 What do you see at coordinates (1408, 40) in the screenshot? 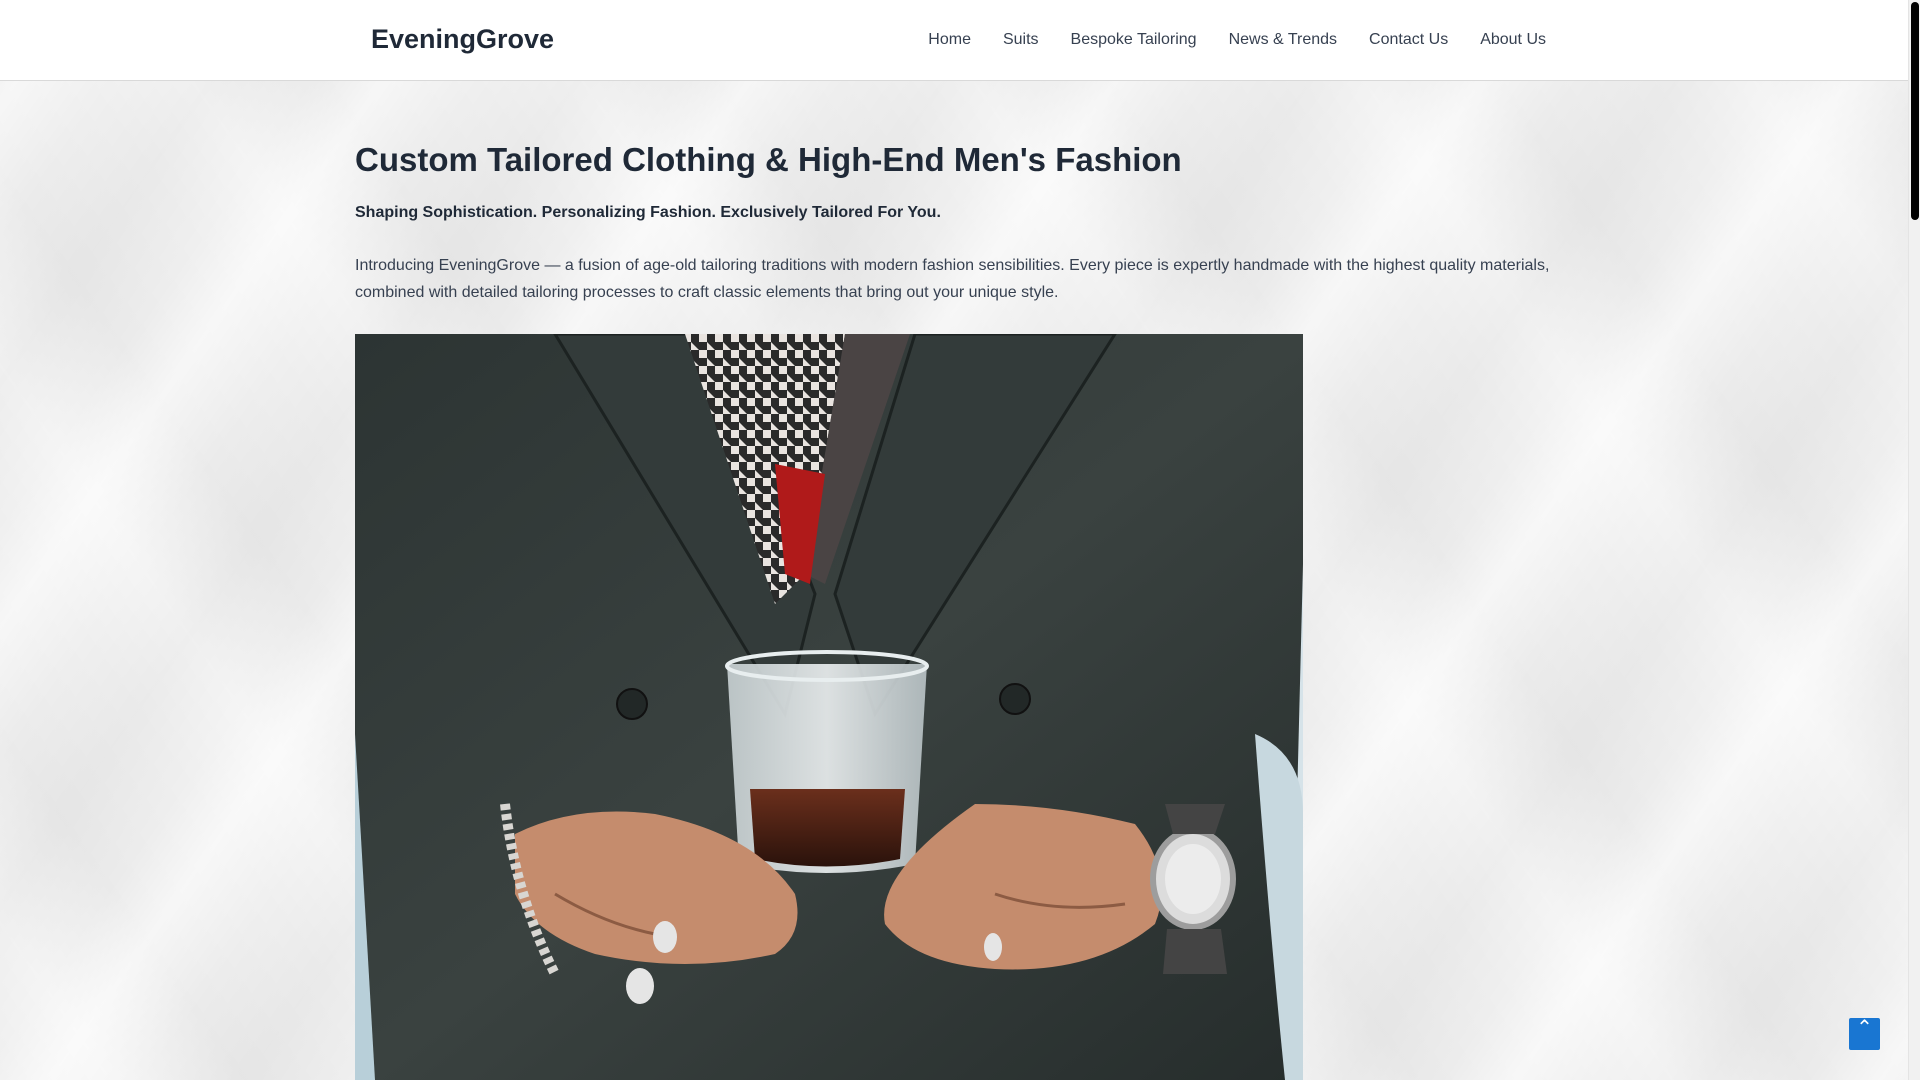
I see `nav-contact-us: Contact Us` at bounding box center [1408, 40].